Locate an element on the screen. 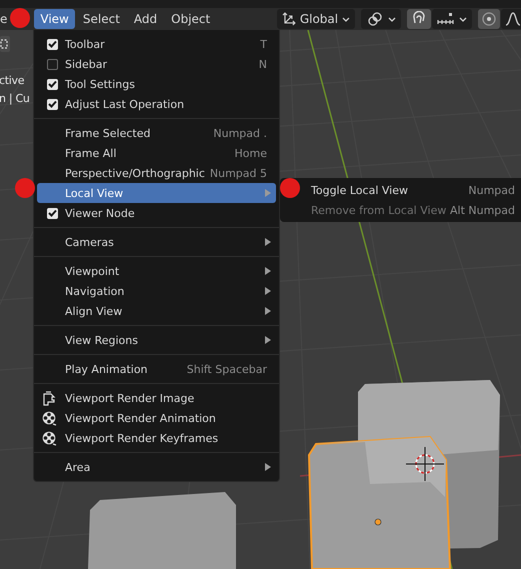 The image size is (521, 569). shortcut-label: Numpad . is located at coordinates (240, 133).